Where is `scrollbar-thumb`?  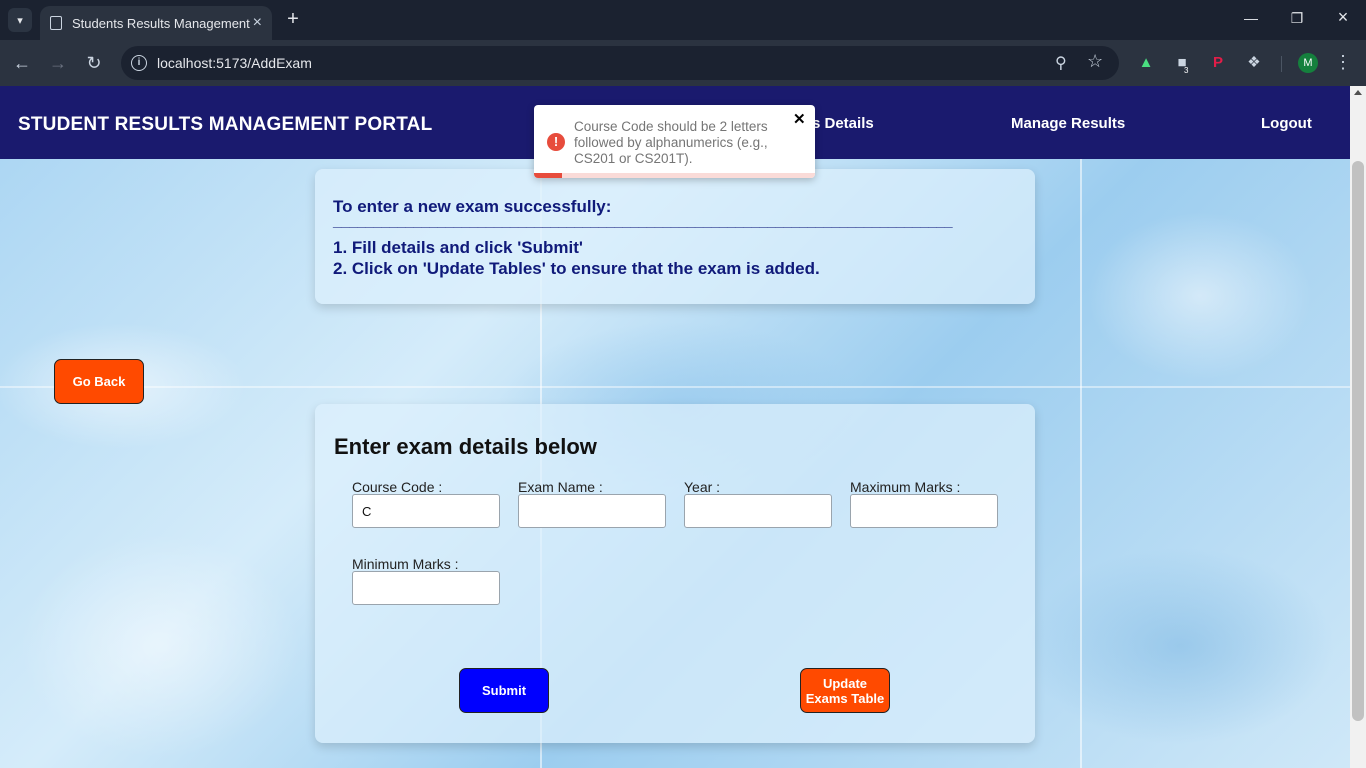 scrollbar-thumb is located at coordinates (1358, 441).